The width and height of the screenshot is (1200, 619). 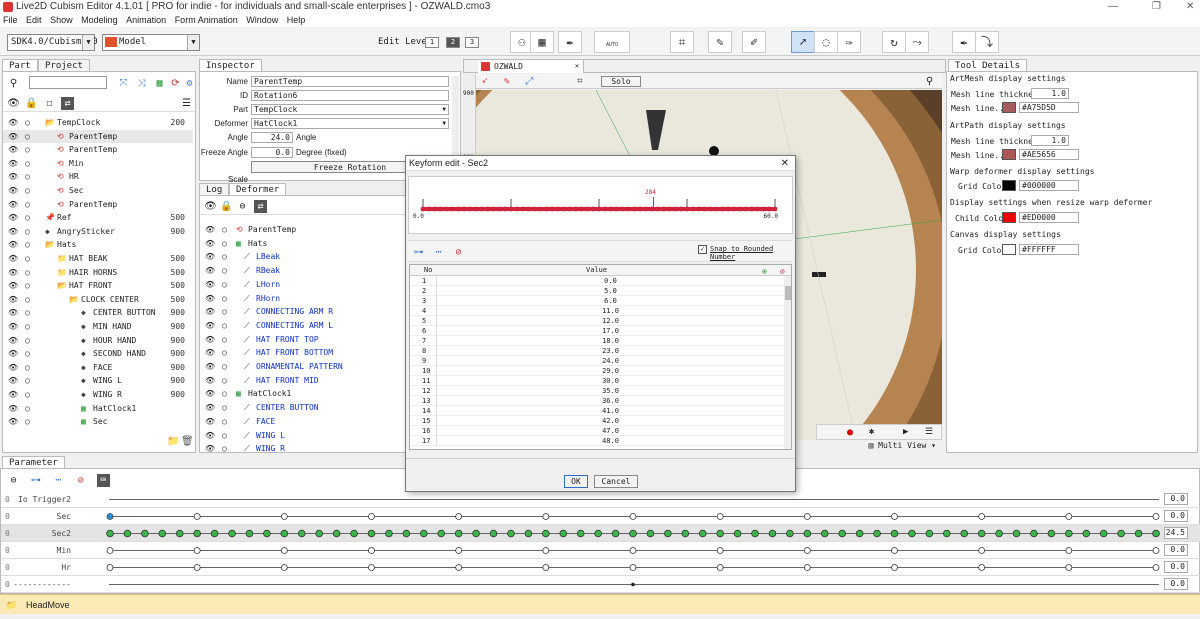 I want to click on maximize-button: ❐, so click(x=1156, y=7).